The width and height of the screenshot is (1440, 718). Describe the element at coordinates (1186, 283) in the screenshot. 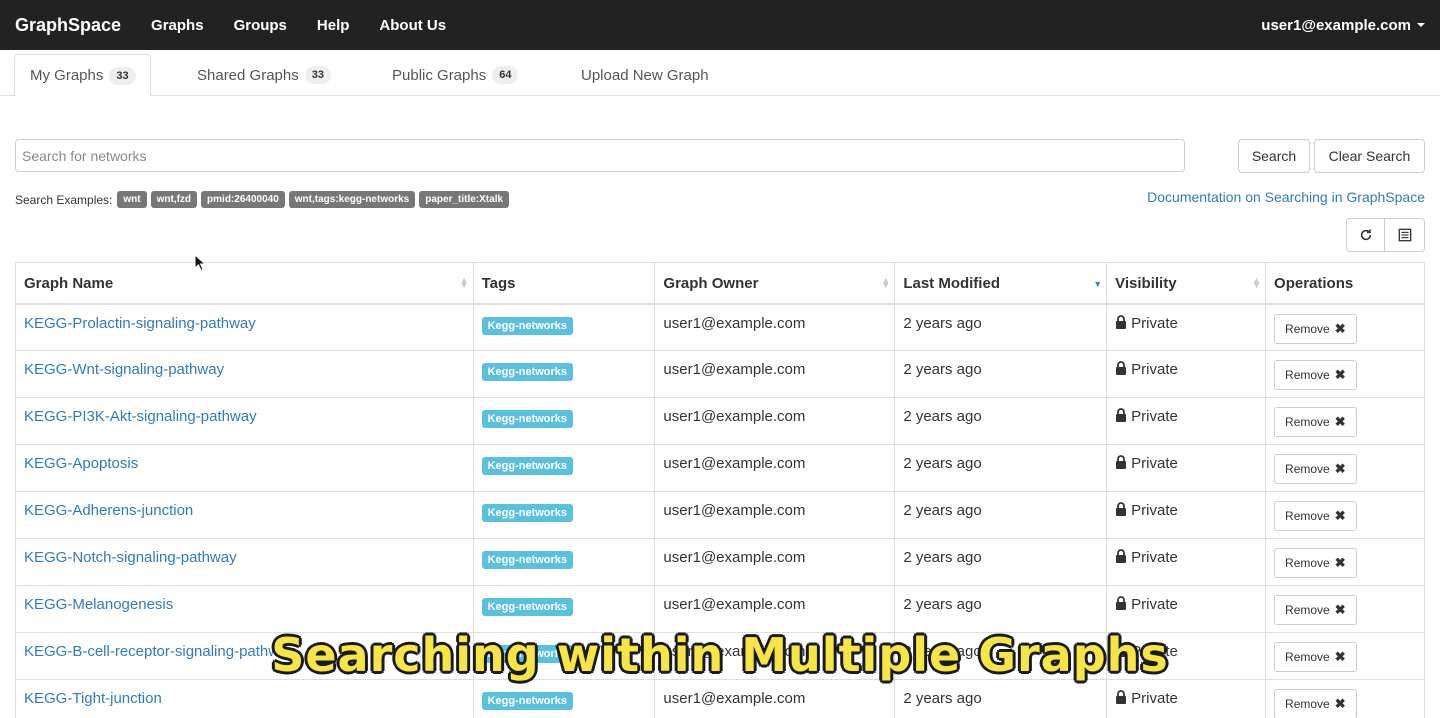

I see `column-header-visibility: Visibility ▲ ▼` at that location.